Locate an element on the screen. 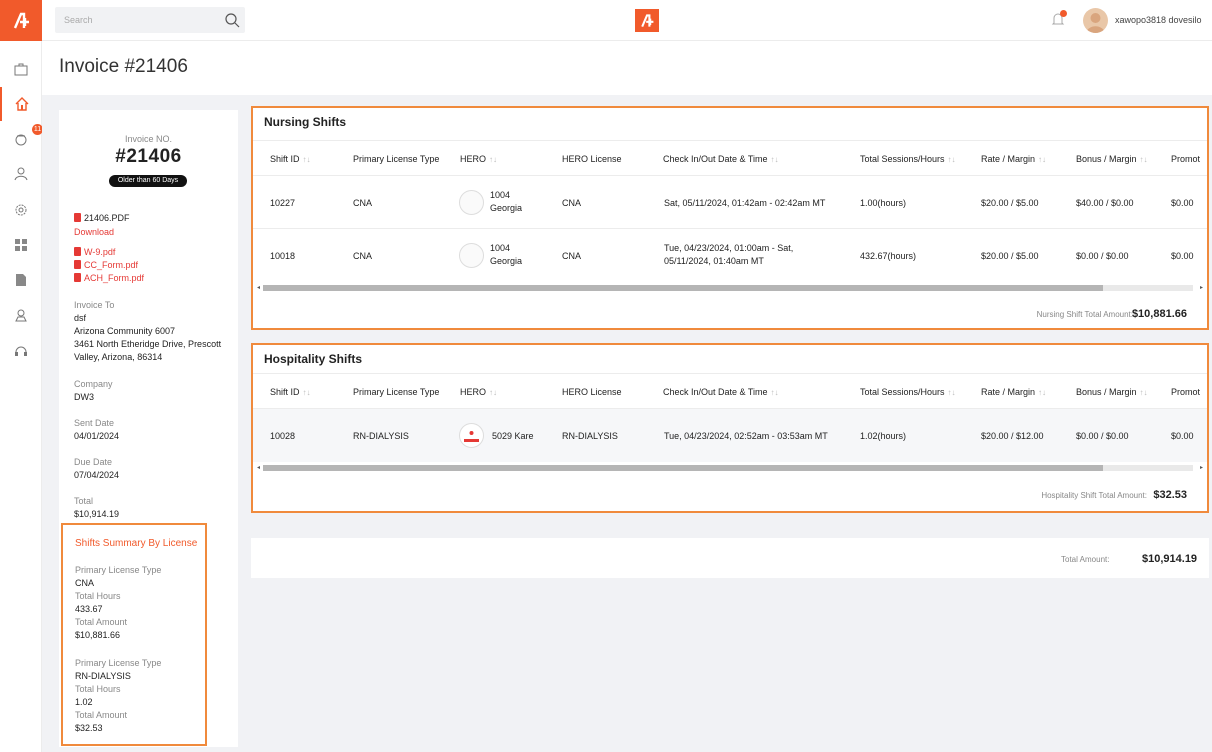 Image resolution: width=1212 pixels, height=752 pixels. rail-dashboard is located at coordinates (21, 245).